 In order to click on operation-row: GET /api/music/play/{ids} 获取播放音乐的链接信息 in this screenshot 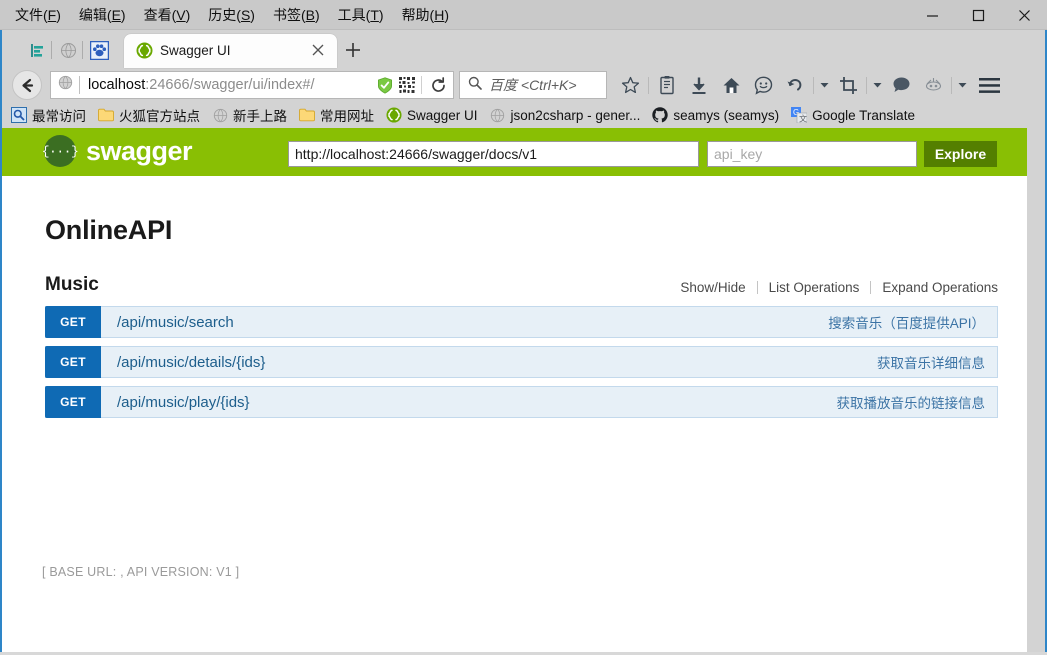, I will do `click(521, 402)`.